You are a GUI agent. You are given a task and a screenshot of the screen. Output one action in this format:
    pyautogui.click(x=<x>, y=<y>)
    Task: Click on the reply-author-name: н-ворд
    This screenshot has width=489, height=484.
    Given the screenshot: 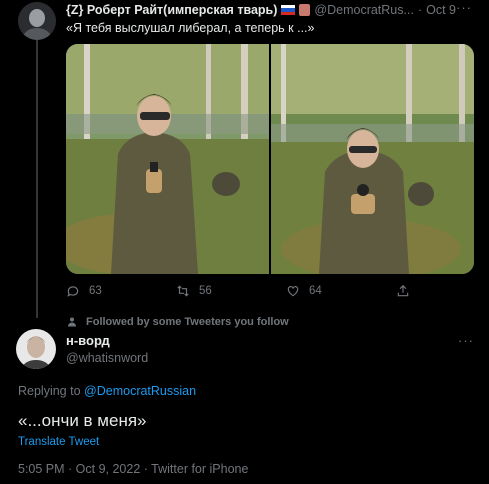 What is the action you would take?
    pyautogui.click(x=88, y=340)
    